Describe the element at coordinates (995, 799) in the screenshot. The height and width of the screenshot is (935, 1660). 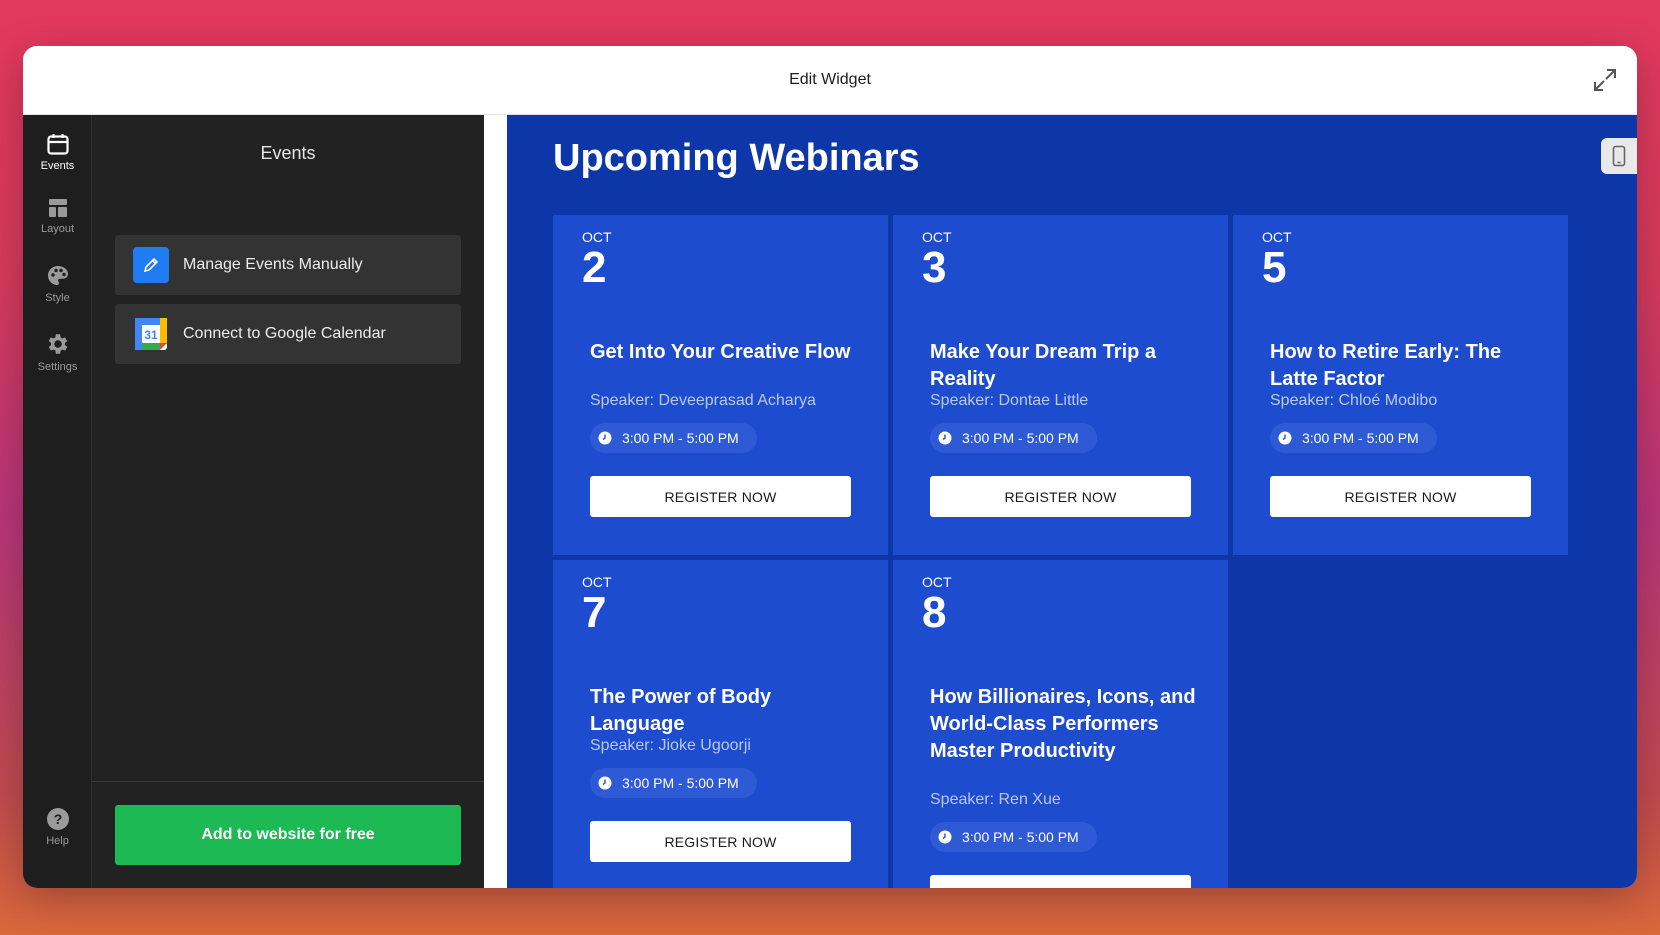
I see `event-speaker: Speaker: Ren Xue` at that location.